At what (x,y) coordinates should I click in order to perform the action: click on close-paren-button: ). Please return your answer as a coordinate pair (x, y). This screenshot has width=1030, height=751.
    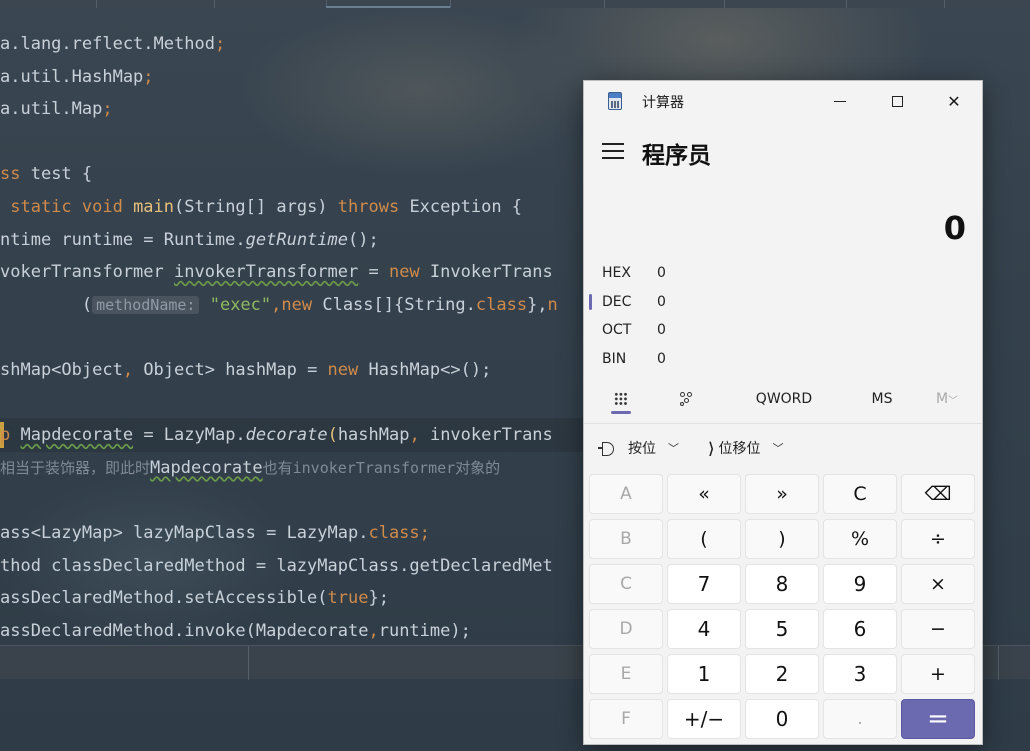
    Looking at the image, I should click on (782, 539).